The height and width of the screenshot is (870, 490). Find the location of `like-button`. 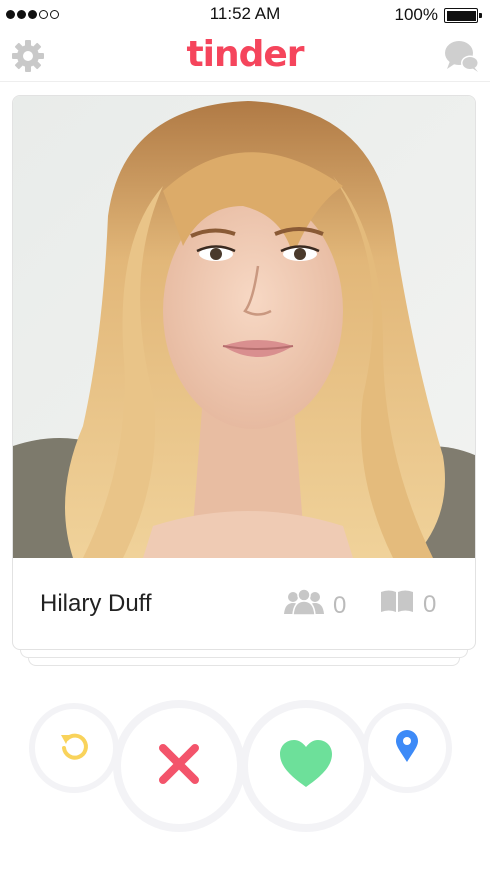

like-button is located at coordinates (306, 766).